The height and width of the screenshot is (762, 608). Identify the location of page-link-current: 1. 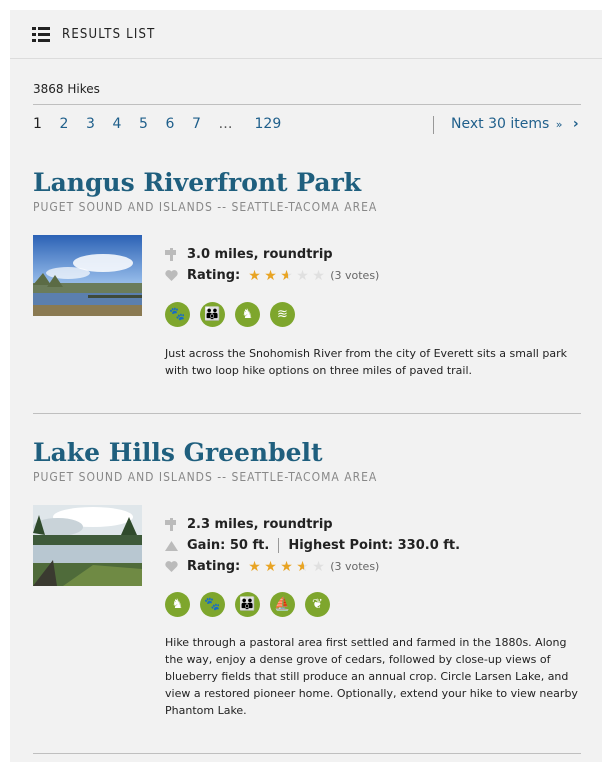
(37, 124).